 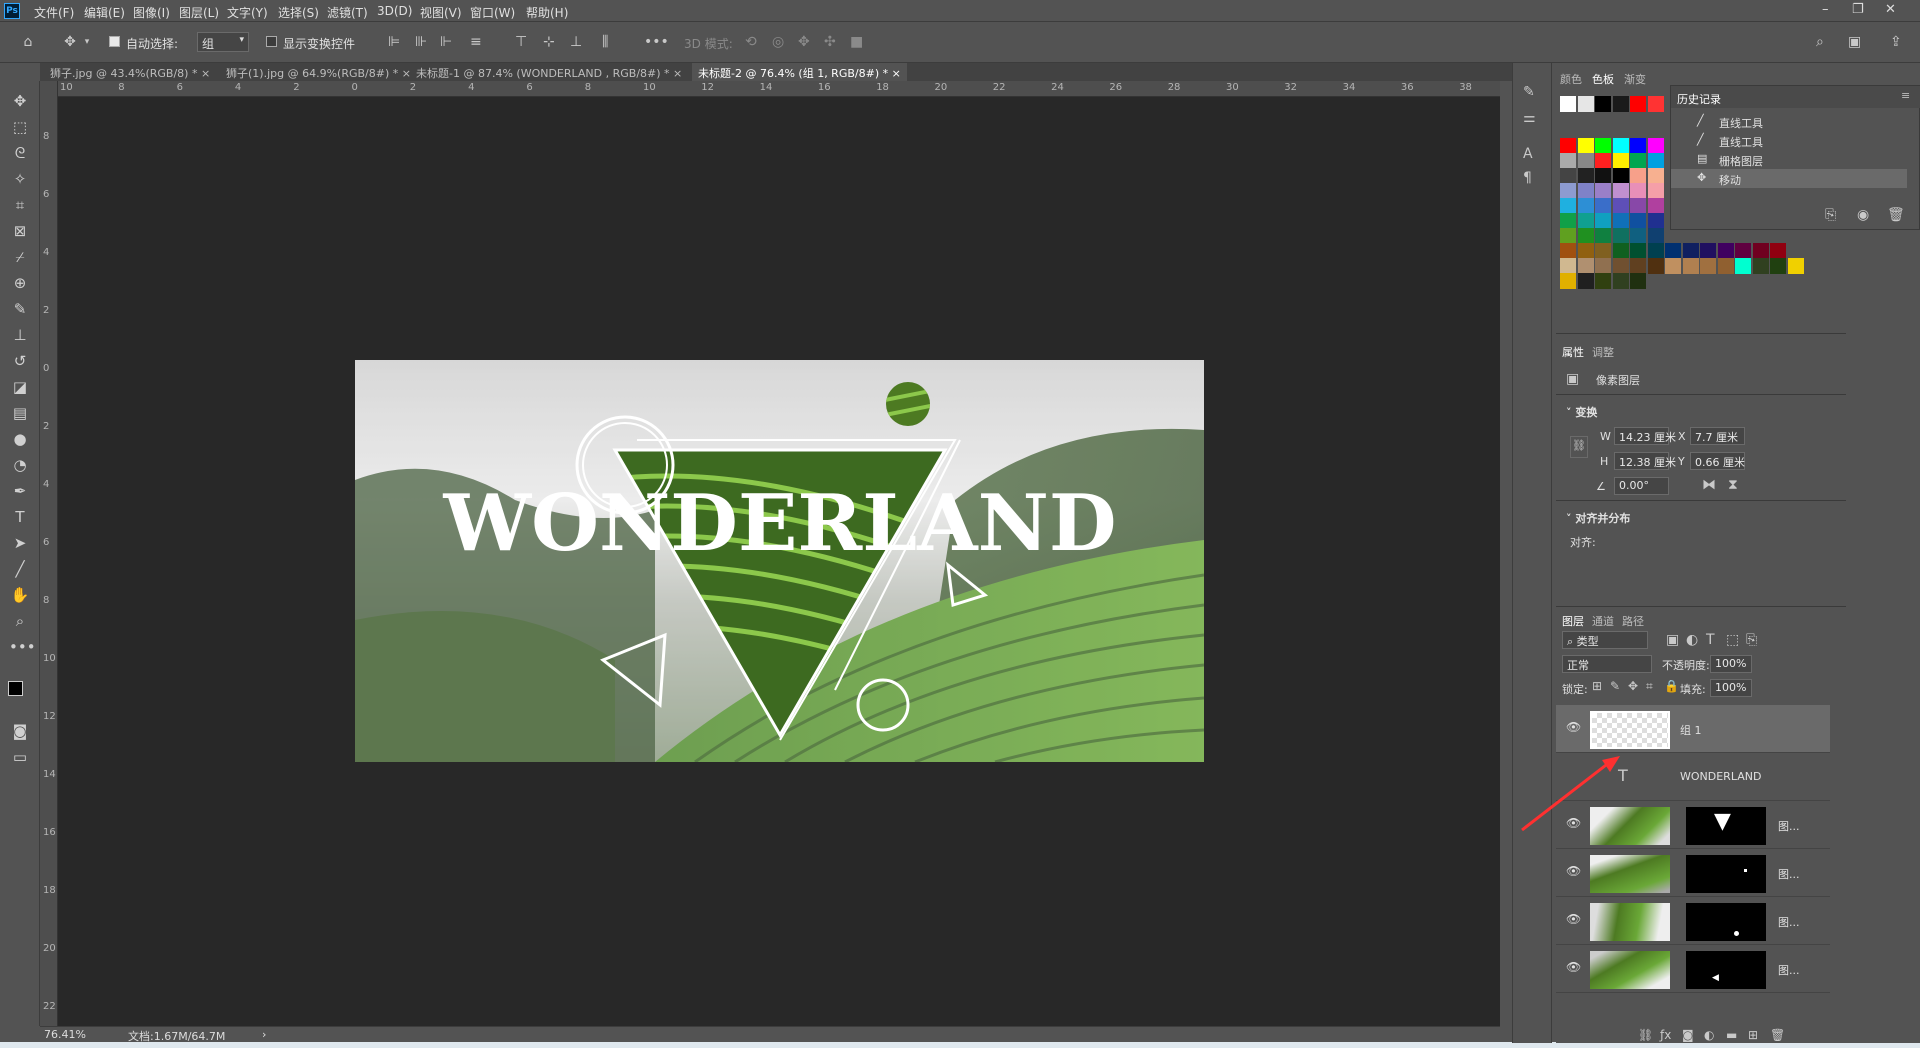 I want to click on link-layers-icon: ⛓, so click(x=1645, y=1035).